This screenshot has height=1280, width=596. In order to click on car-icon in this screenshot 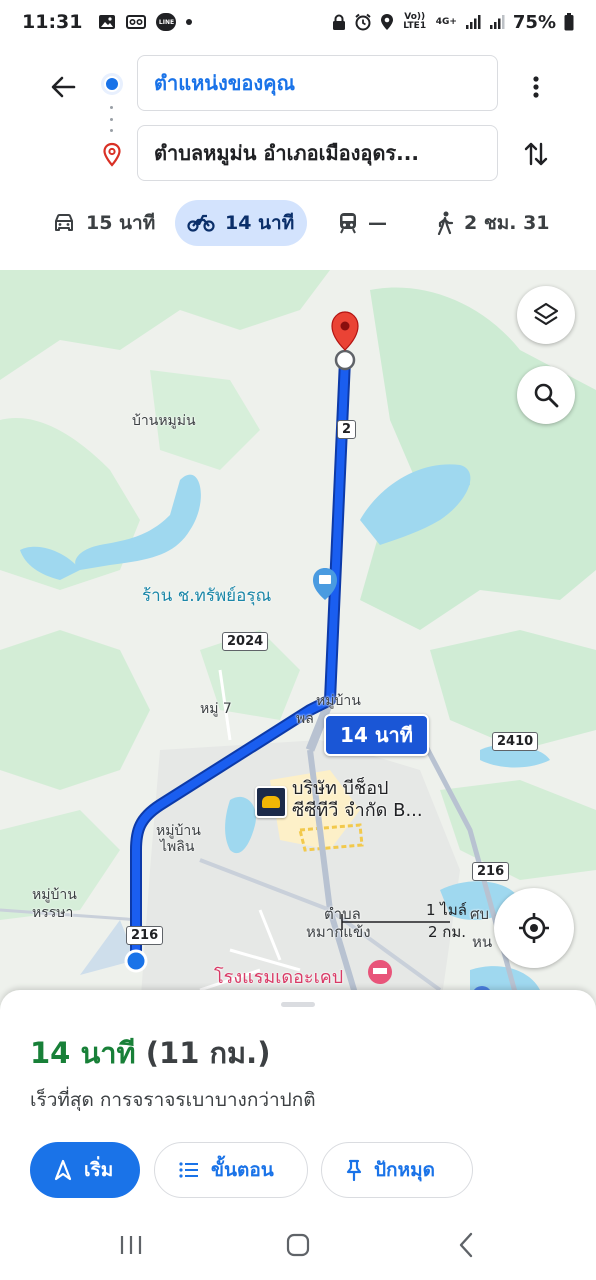, I will do `click(64, 222)`.